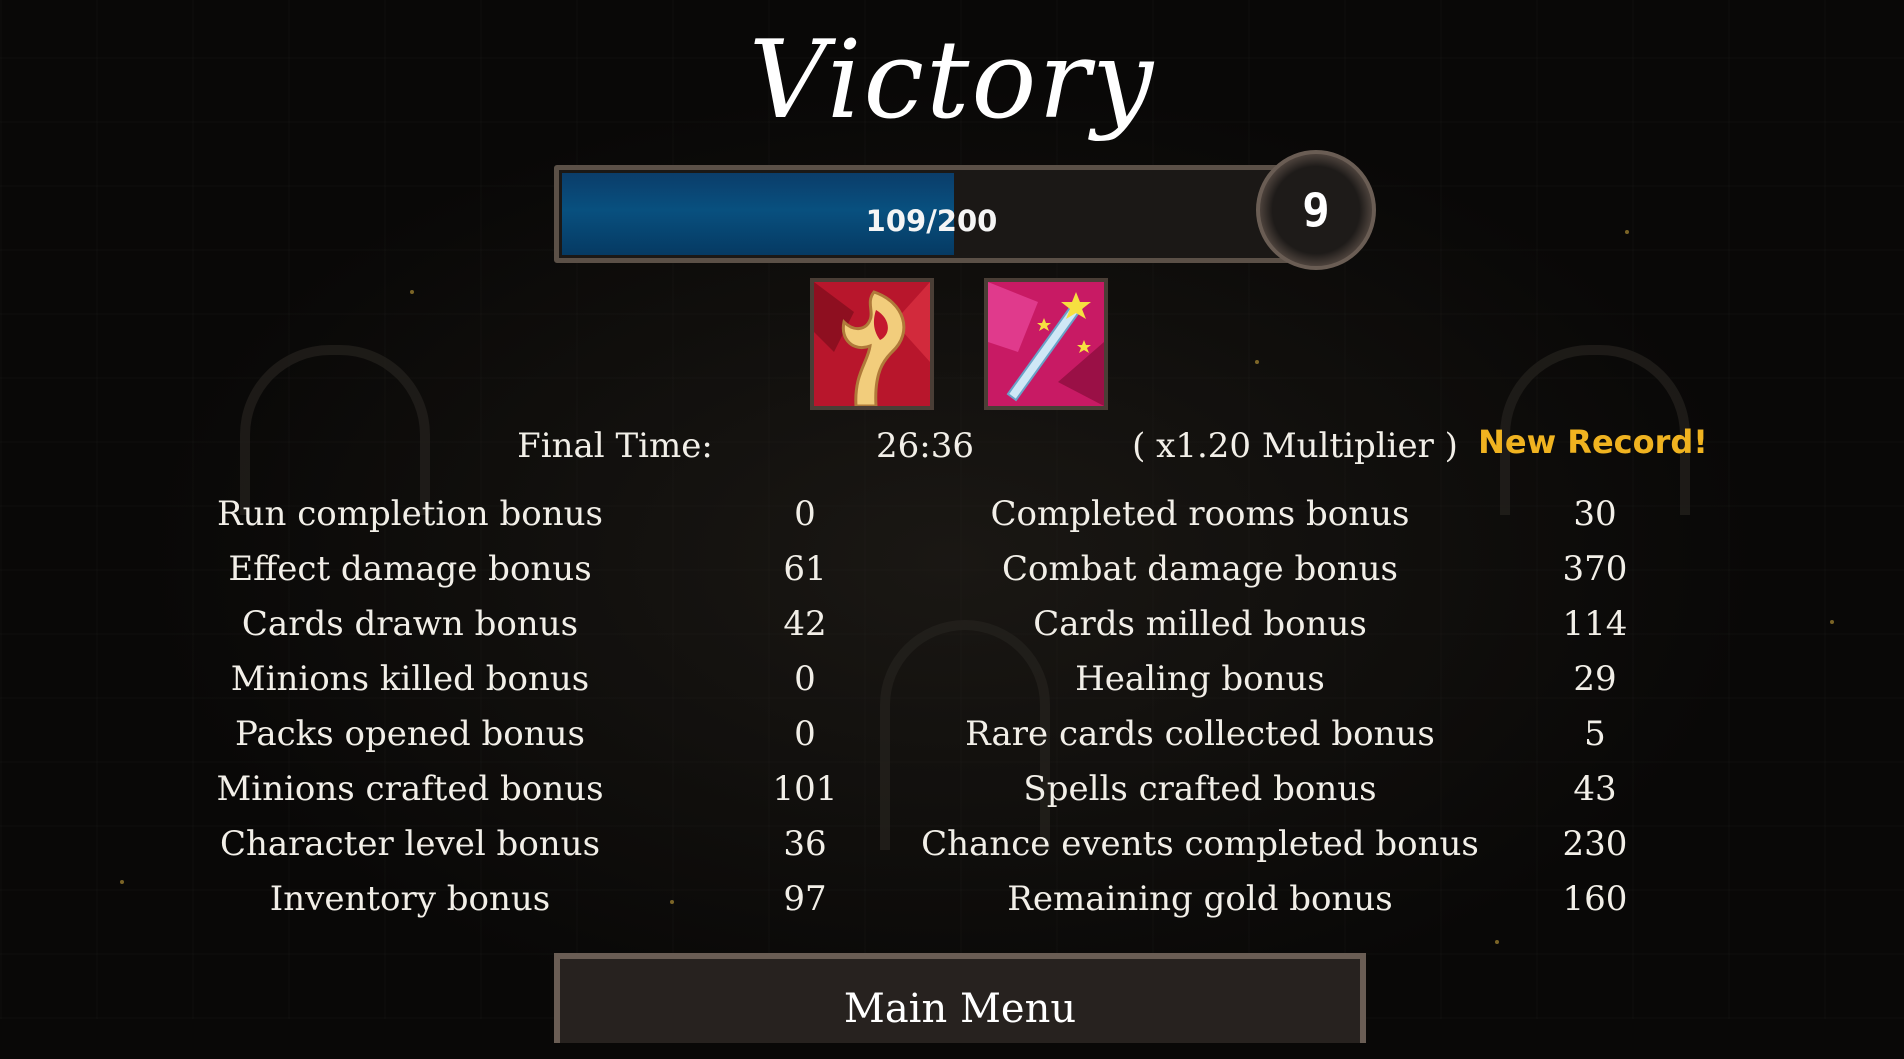 The height and width of the screenshot is (1059, 1904). Describe the element at coordinates (960, 998) in the screenshot. I see `main-menu-button: Main Menu` at that location.